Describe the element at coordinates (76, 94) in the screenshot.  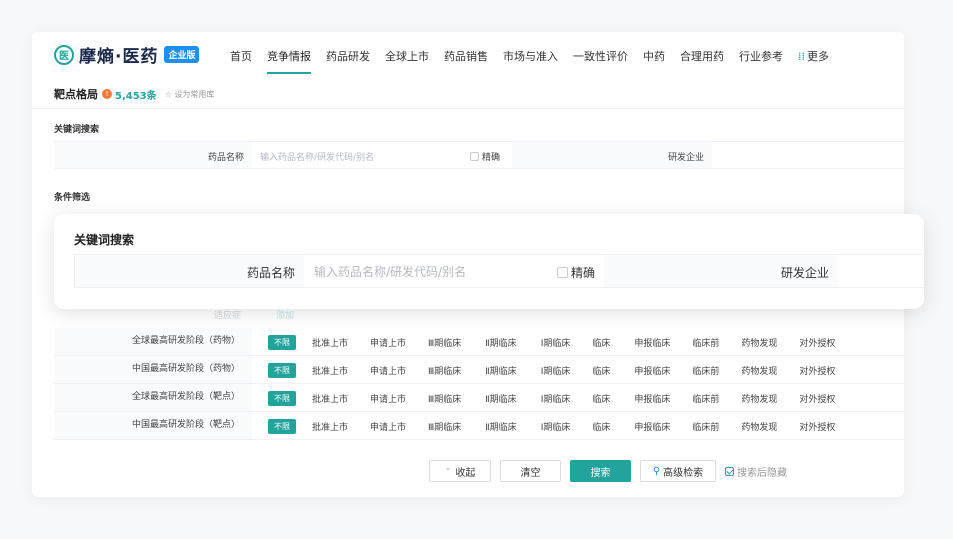
I see `page-title: 靶点格局` at that location.